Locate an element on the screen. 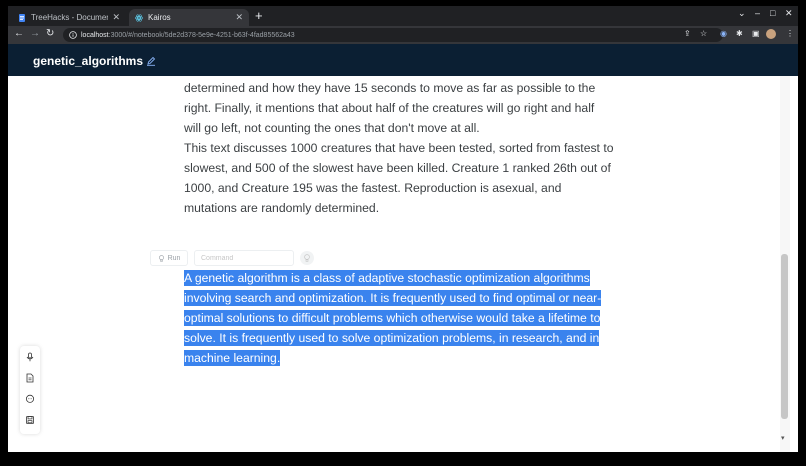  react-icon is located at coordinates (139, 17).